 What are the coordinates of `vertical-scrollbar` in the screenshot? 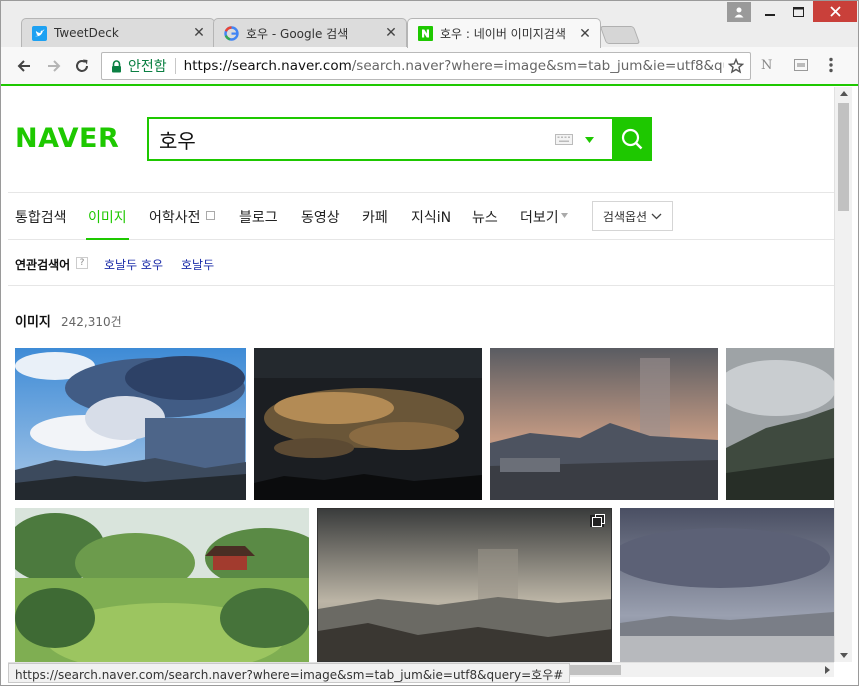 It's located at (843, 374).